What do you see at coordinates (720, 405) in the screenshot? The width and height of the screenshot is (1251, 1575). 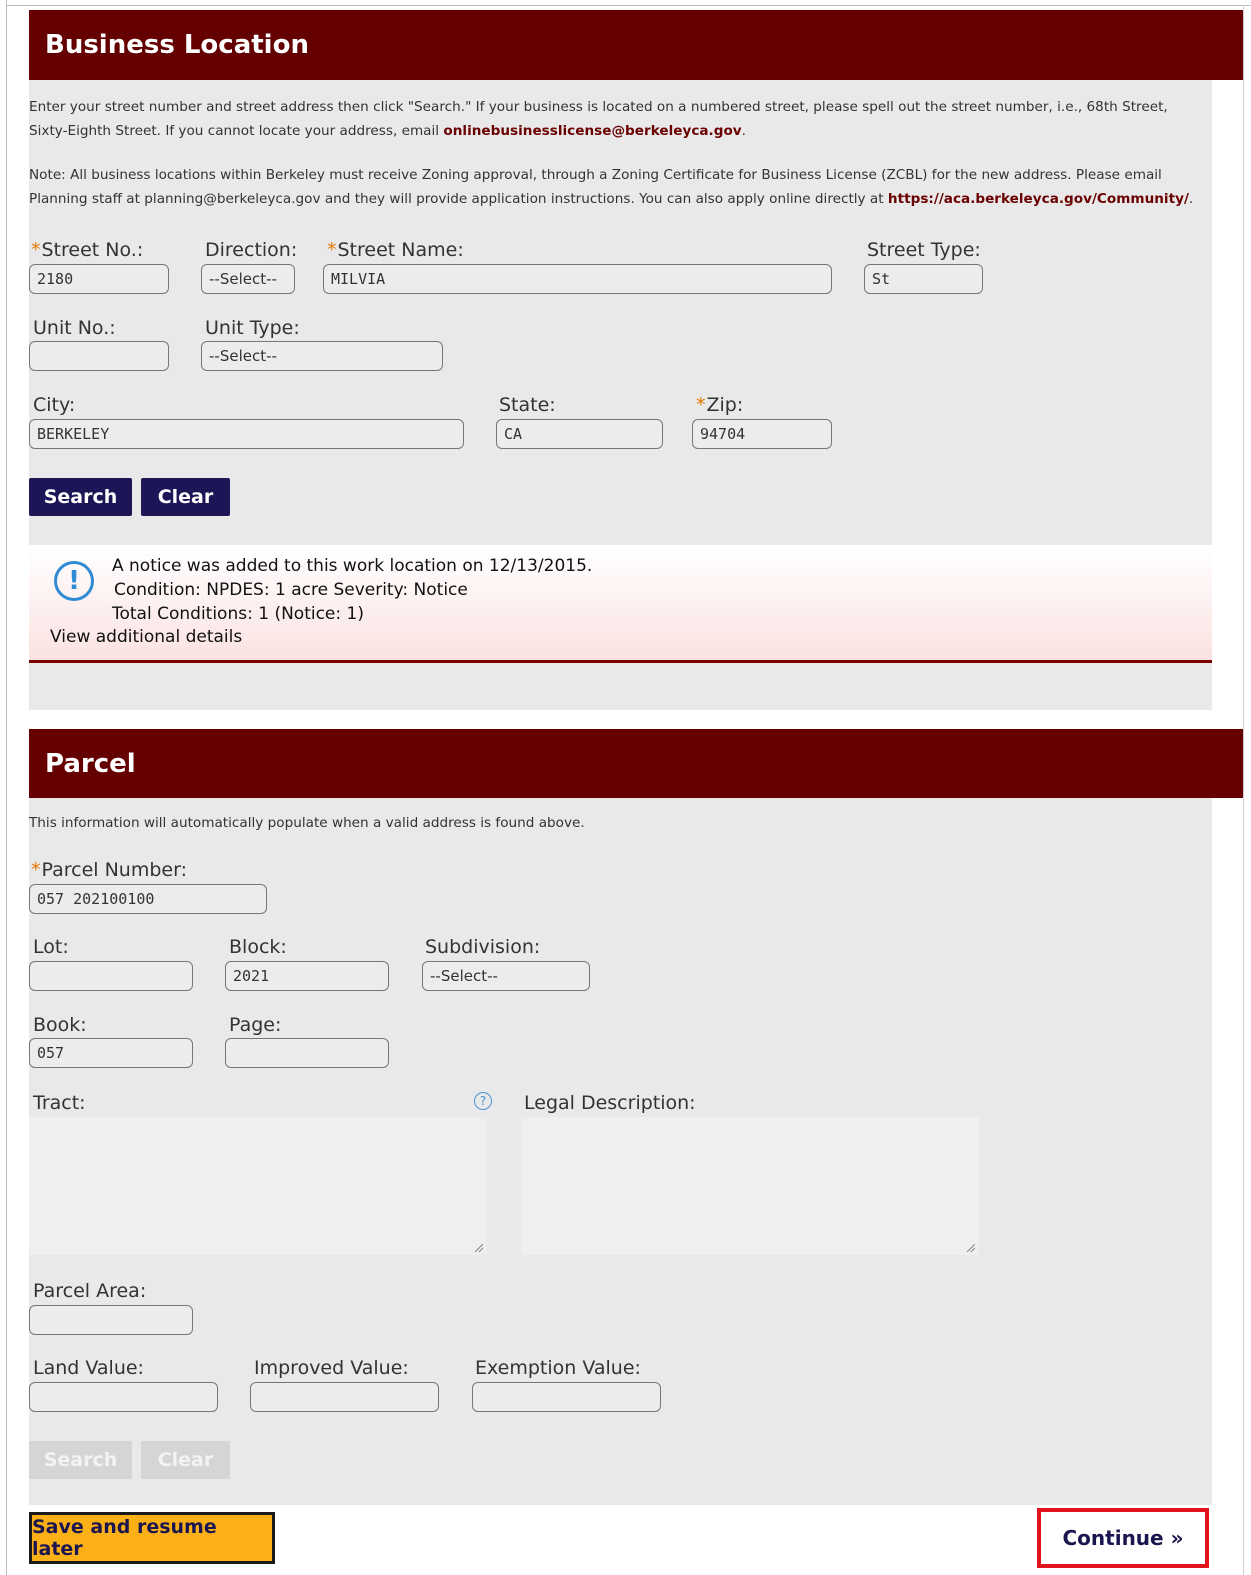 I see `zip-label: *Zip:` at bounding box center [720, 405].